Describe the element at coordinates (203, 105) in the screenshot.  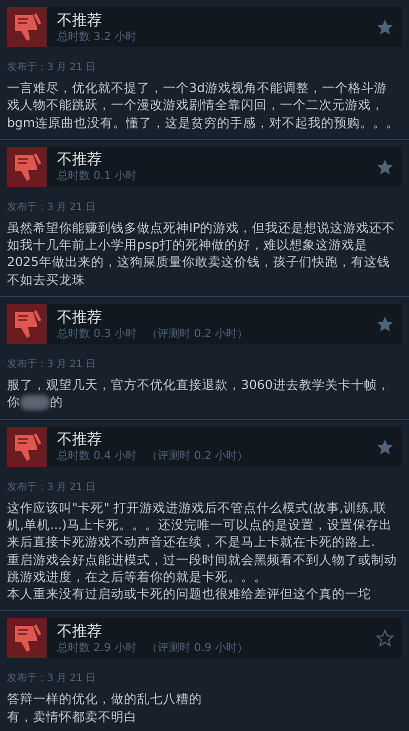
I see `review-text: 一言难尽，优化就不提了，一个3d游戏视角不能调整，一个格斗游 戏人物不能跳跃，一个漫改游戏剧情全靠闪回，一个二次元游戏， bgm连原曲也没有。懂了，这是贫穷的手感，对不起我的预购。。。` at that location.